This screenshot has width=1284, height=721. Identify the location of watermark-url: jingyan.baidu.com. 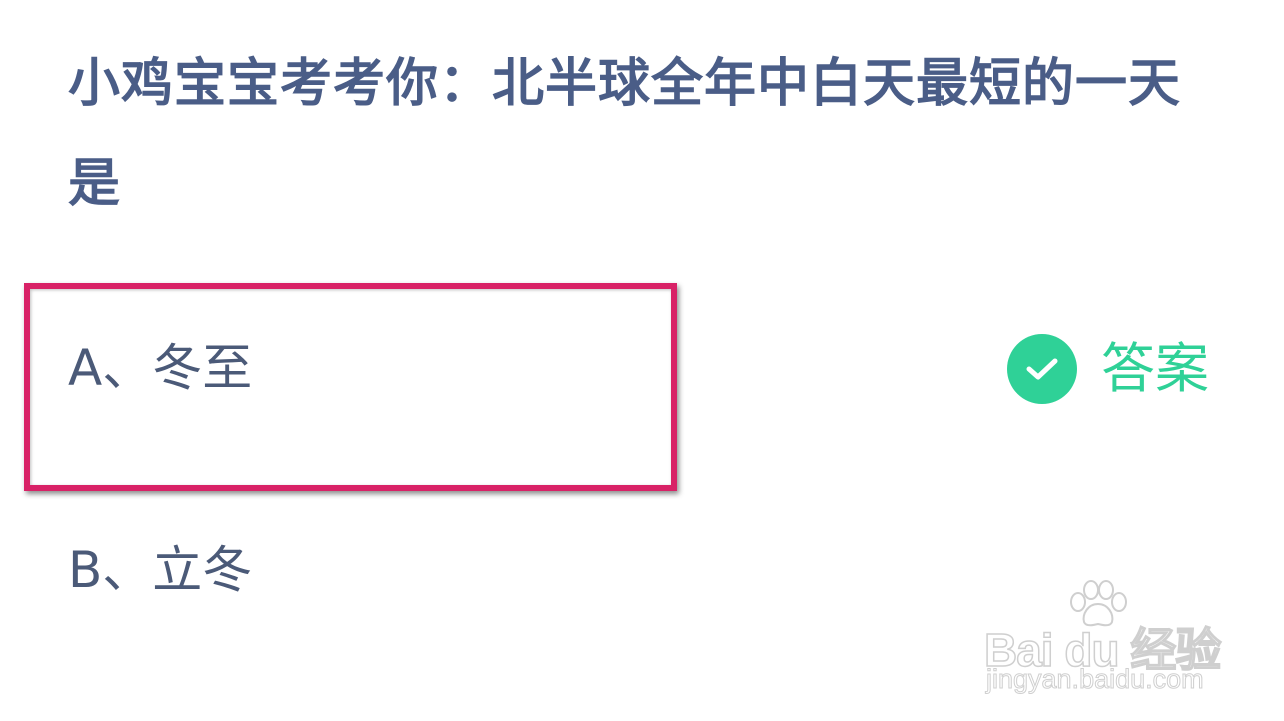
(1095, 679).